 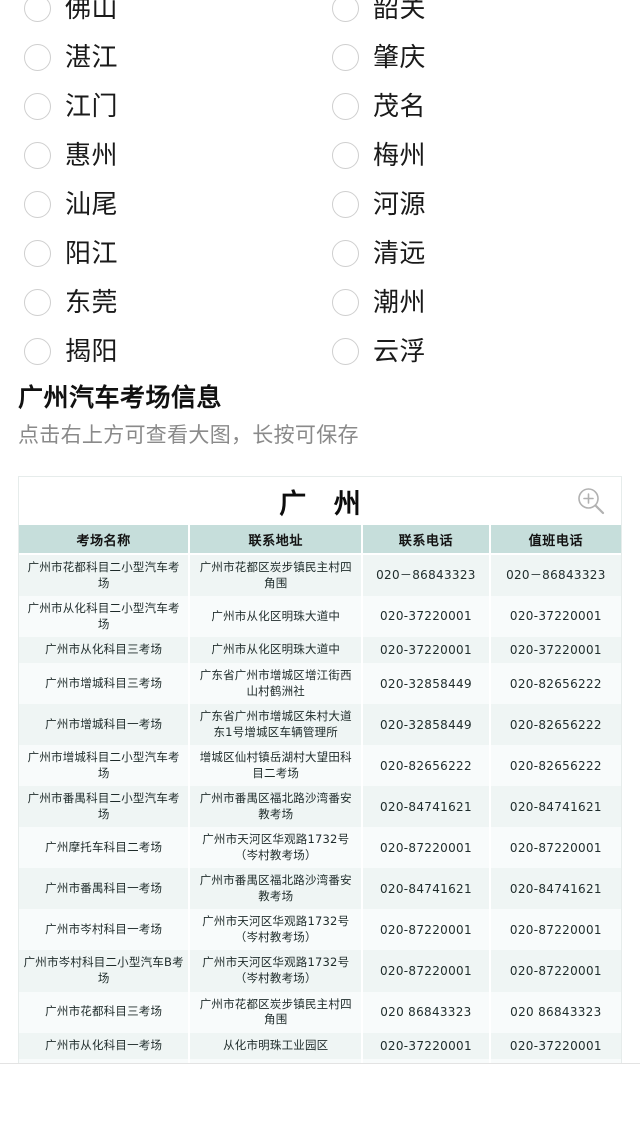 What do you see at coordinates (92, 12) in the screenshot?
I see `city-option-label: 佛山` at bounding box center [92, 12].